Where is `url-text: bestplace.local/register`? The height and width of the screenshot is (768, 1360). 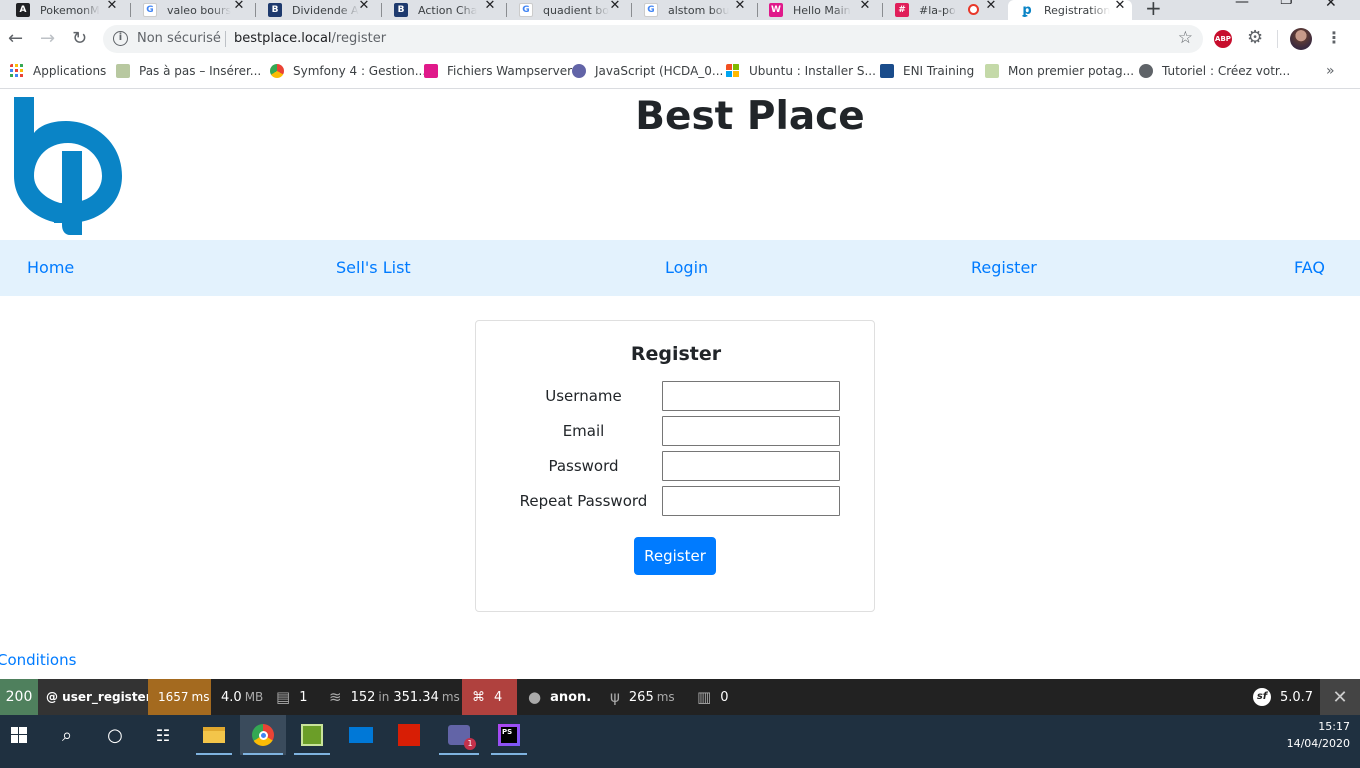
url-text: bestplace.local/register is located at coordinates (310, 38).